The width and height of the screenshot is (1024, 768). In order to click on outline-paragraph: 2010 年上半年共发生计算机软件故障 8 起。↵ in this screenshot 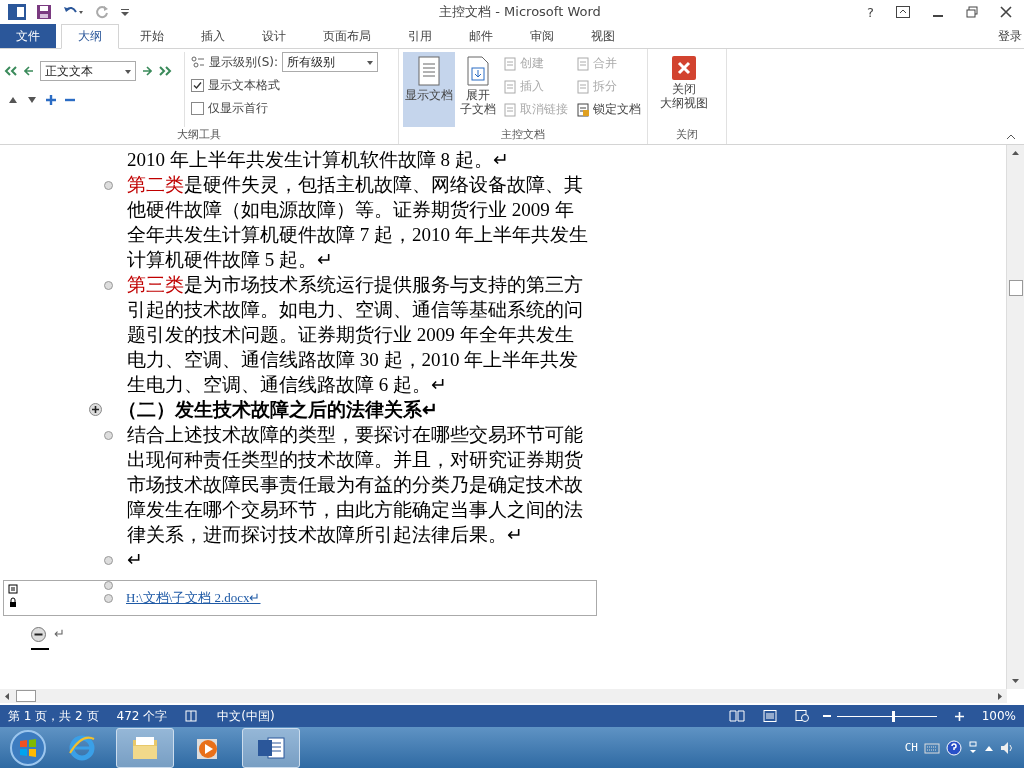, I will do `click(318, 160)`.